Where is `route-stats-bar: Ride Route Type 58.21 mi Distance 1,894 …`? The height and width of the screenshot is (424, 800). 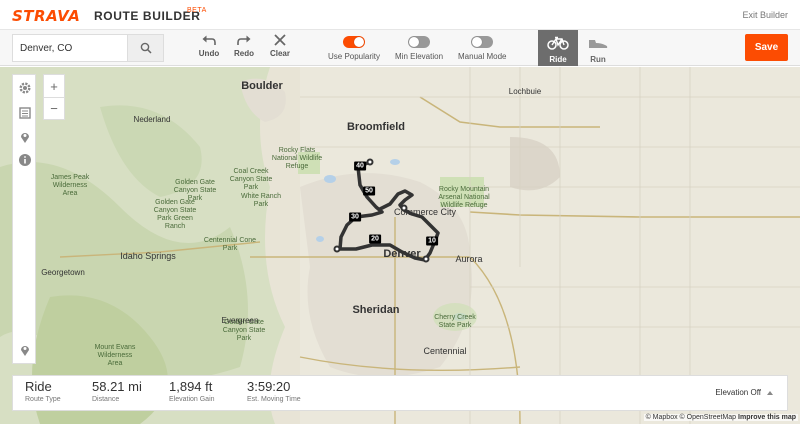
route-stats-bar: Ride Route Type 58.21 mi Distance 1,894 … is located at coordinates (400, 393).